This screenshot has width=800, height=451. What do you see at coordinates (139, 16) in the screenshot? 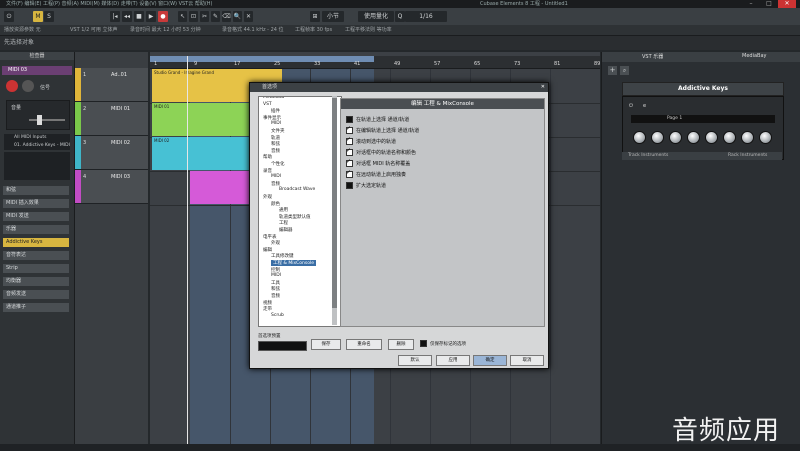
I see `stop-button: ■` at bounding box center [139, 16].